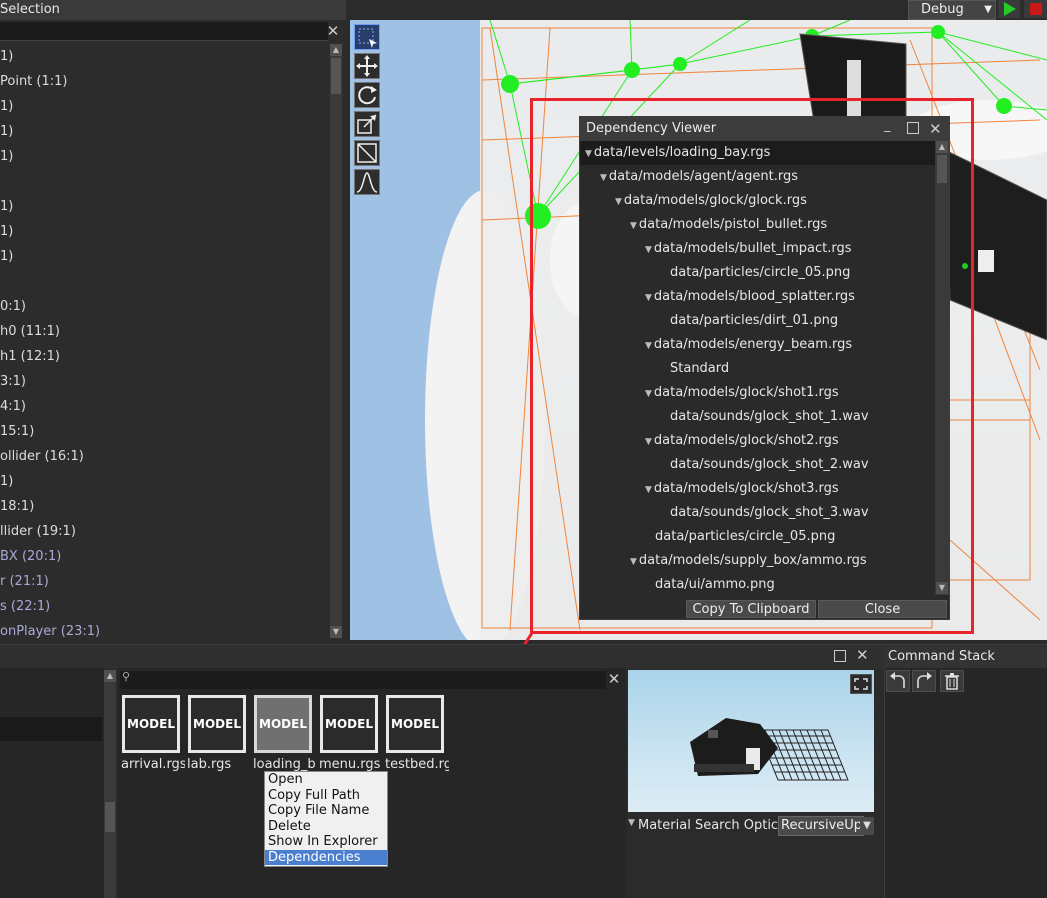  What do you see at coordinates (51, 729) in the screenshot?
I see `folder-tree-selected-row` at bounding box center [51, 729].